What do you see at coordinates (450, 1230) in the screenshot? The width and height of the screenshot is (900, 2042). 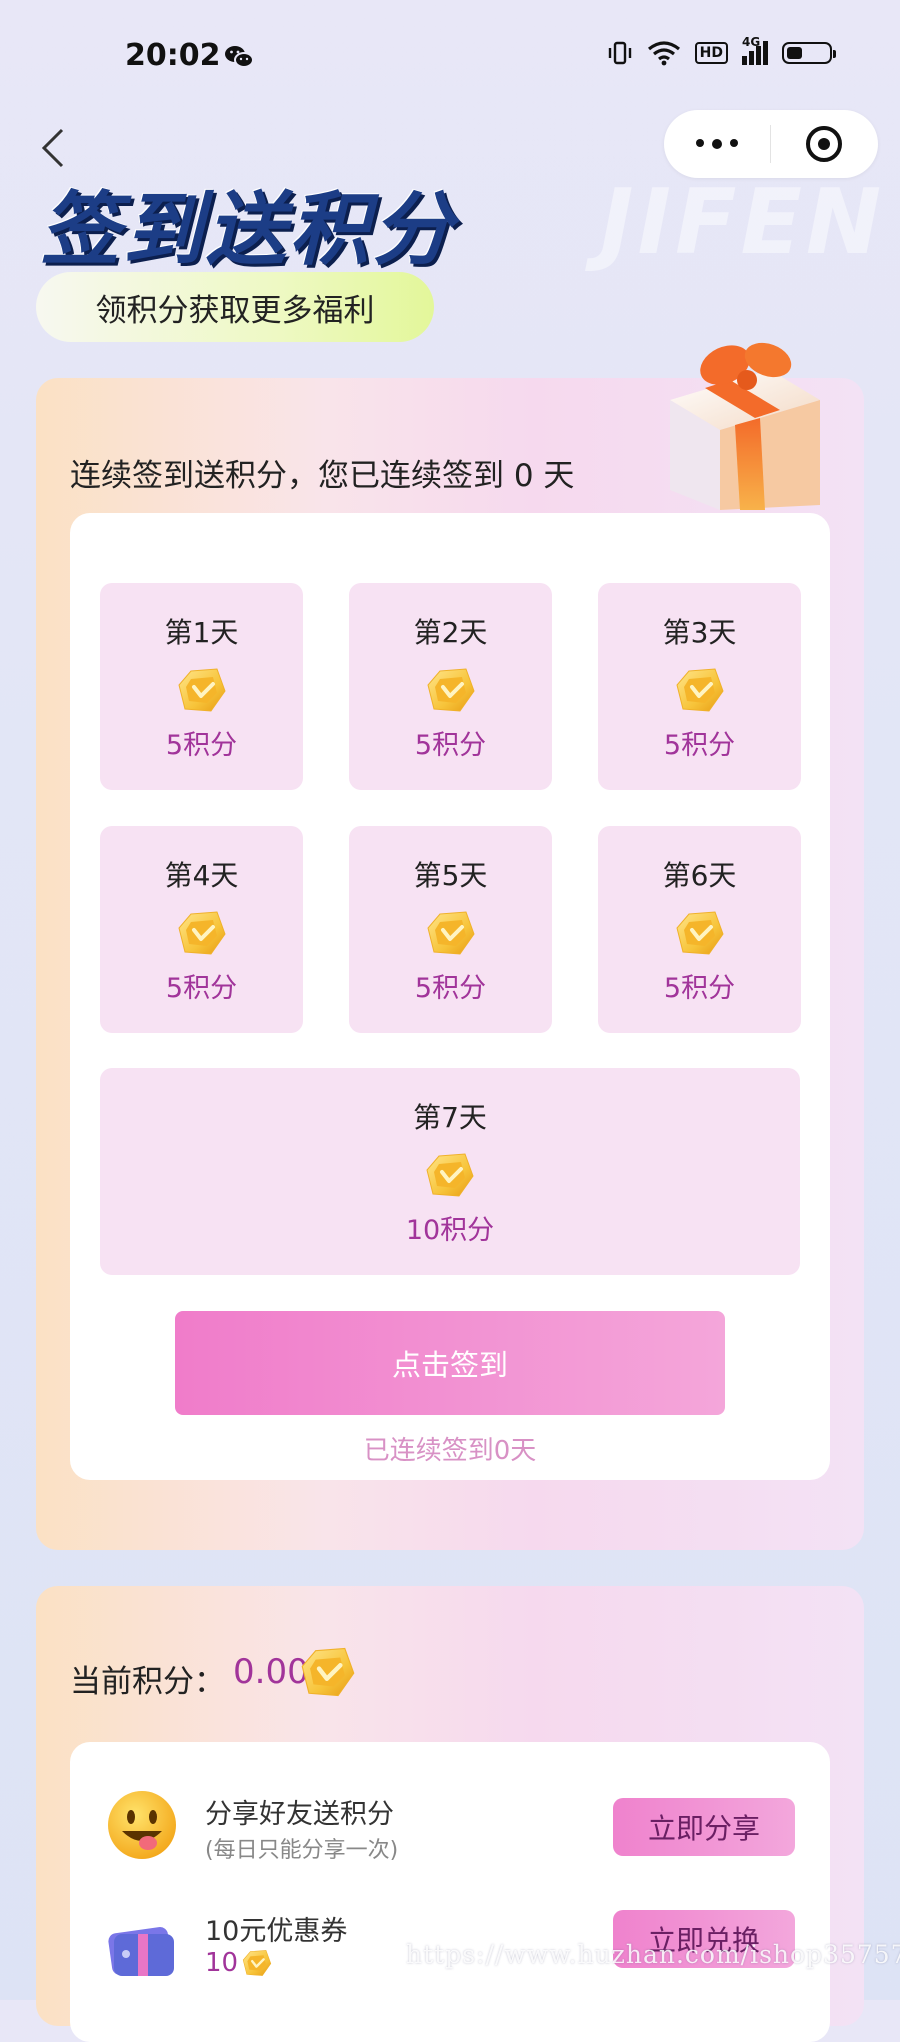 I see `day-points: 10积分` at bounding box center [450, 1230].